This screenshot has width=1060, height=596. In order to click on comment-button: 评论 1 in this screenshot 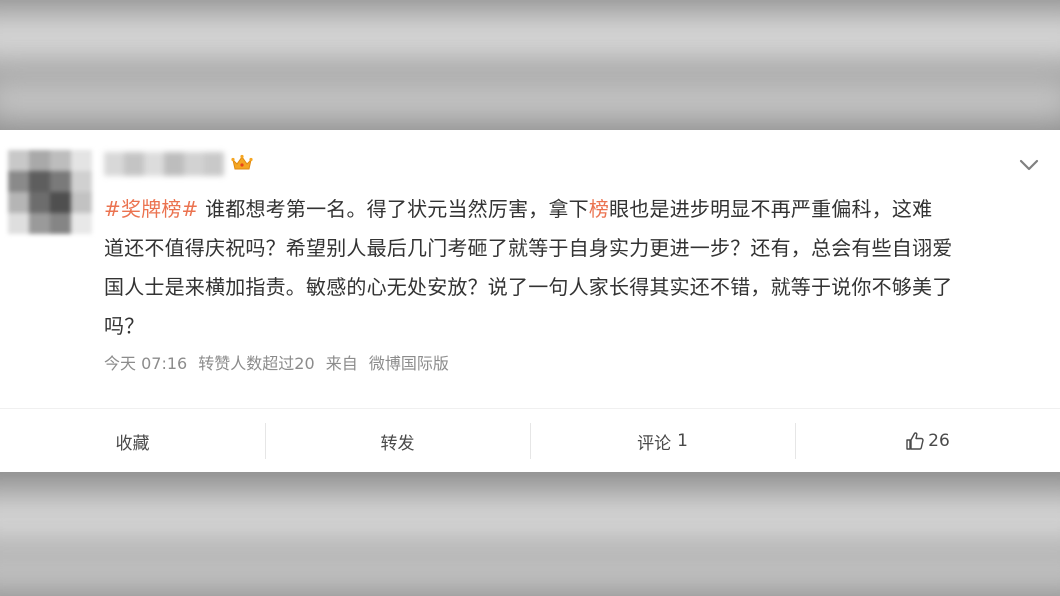, I will do `click(662, 441)`.